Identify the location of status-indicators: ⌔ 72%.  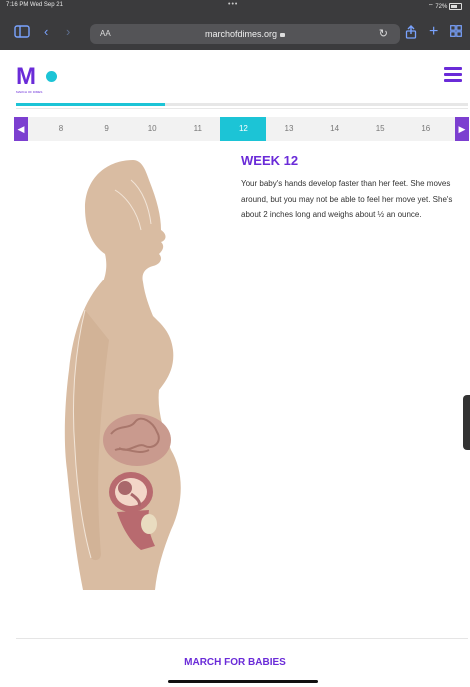
(445, 6).